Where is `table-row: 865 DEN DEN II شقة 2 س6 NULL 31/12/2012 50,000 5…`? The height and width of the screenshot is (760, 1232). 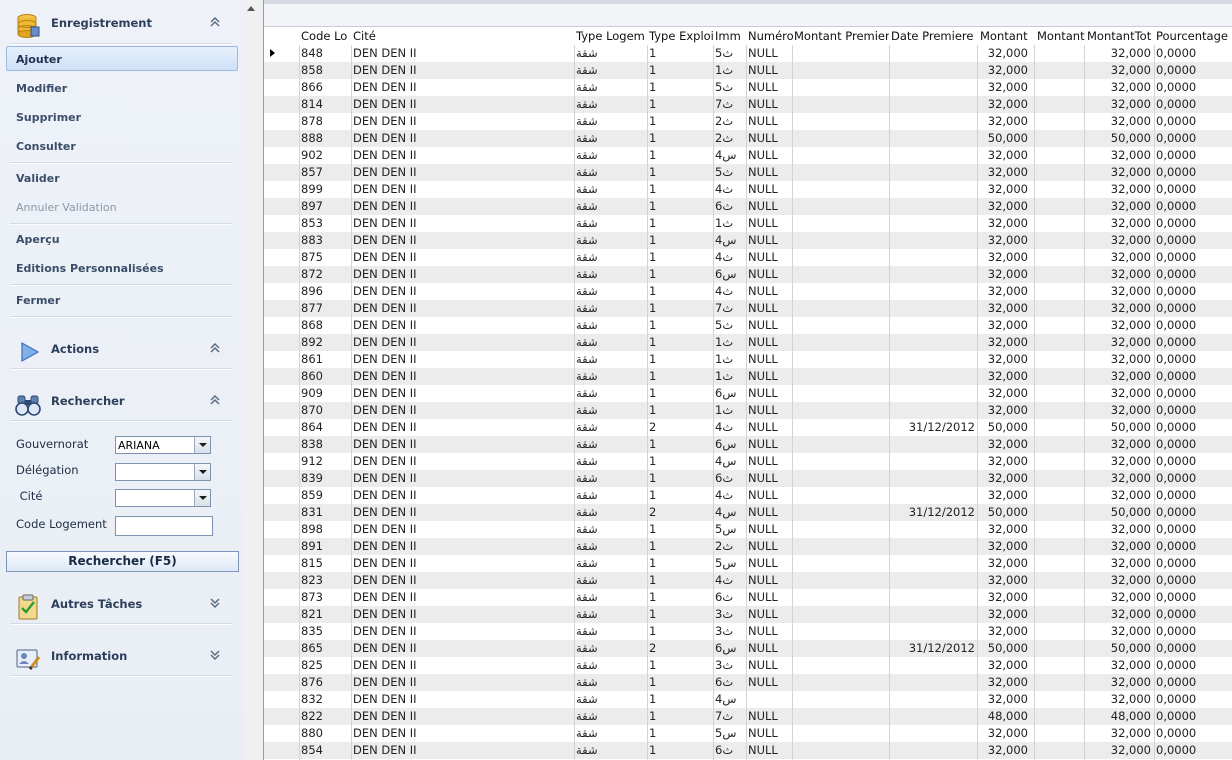 table-row: 865 DEN DEN II شقة 2 س6 NULL 31/12/2012 50,000 5… is located at coordinates (748, 648).